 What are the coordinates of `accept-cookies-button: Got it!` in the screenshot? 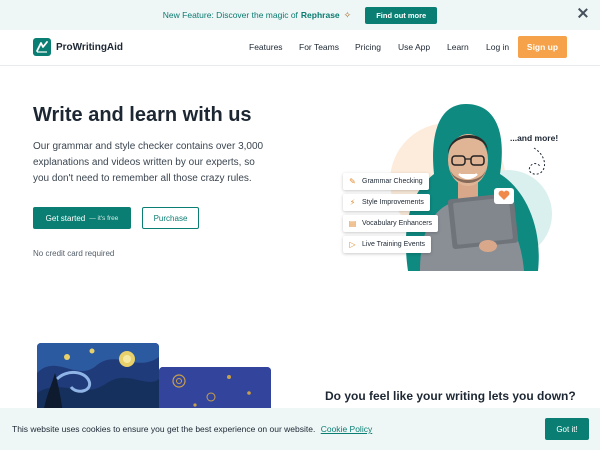 It's located at (567, 429).